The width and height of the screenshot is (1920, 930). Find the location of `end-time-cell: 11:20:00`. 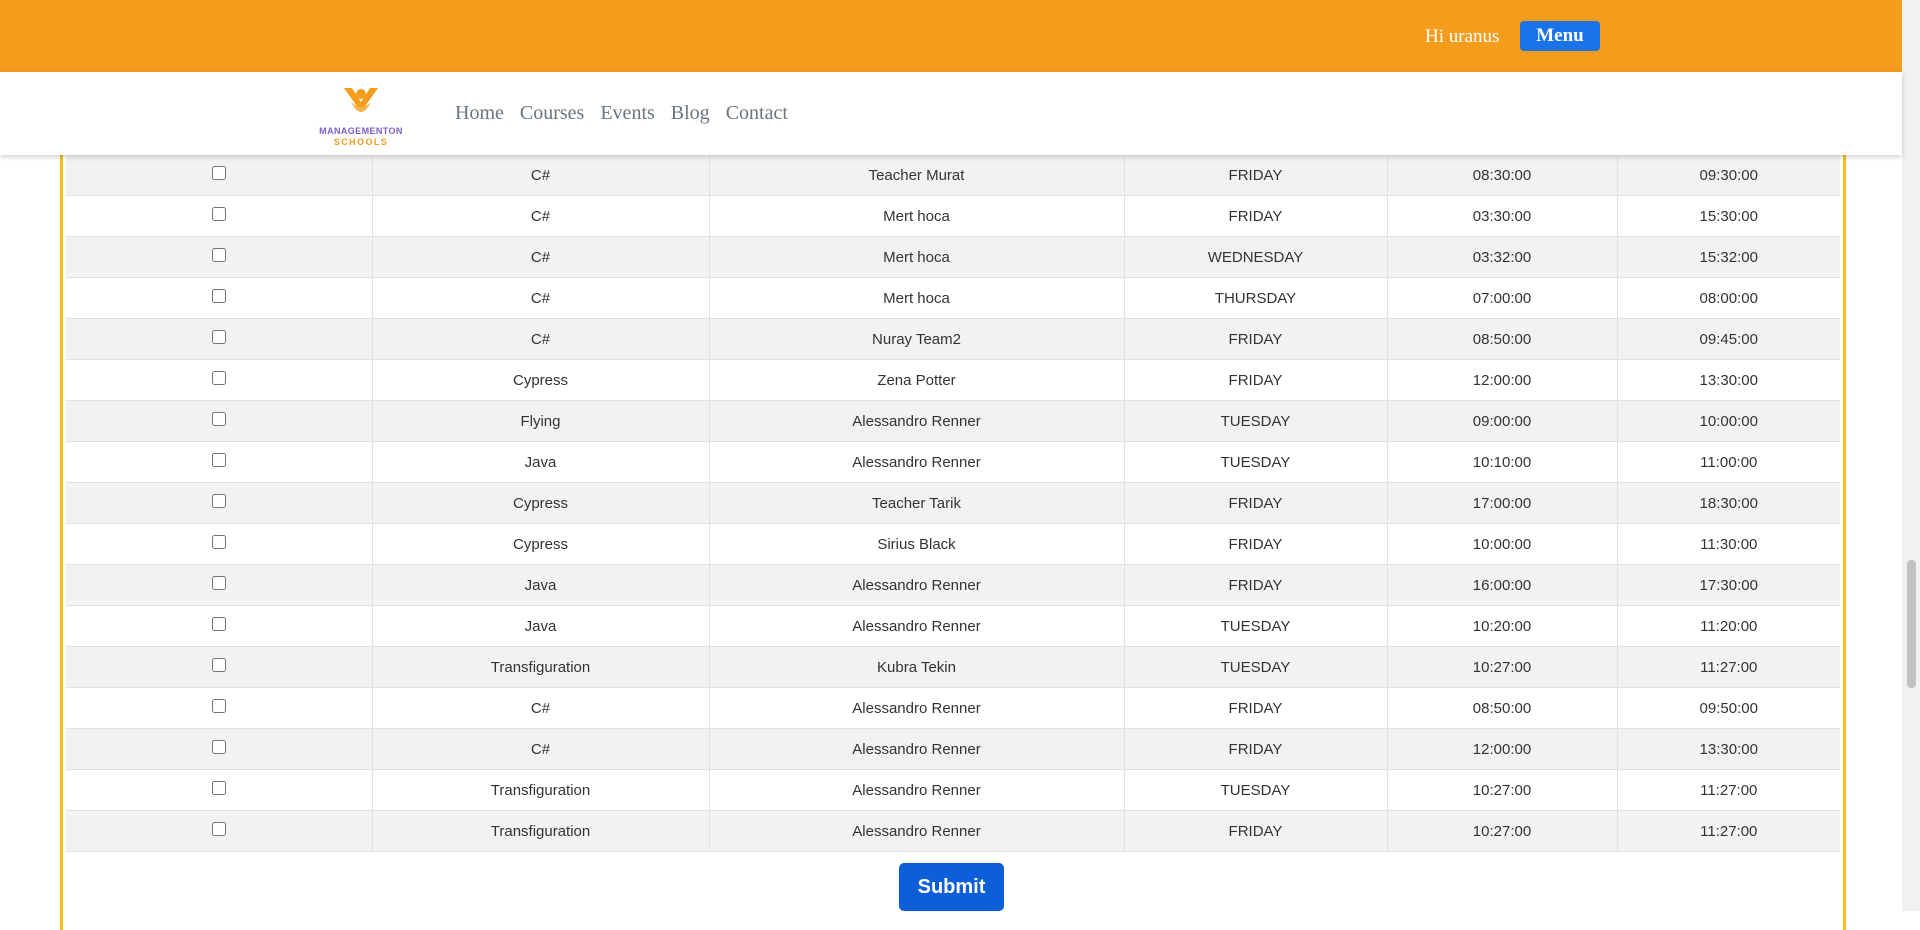

end-time-cell: 11:20:00 is located at coordinates (1728, 626).